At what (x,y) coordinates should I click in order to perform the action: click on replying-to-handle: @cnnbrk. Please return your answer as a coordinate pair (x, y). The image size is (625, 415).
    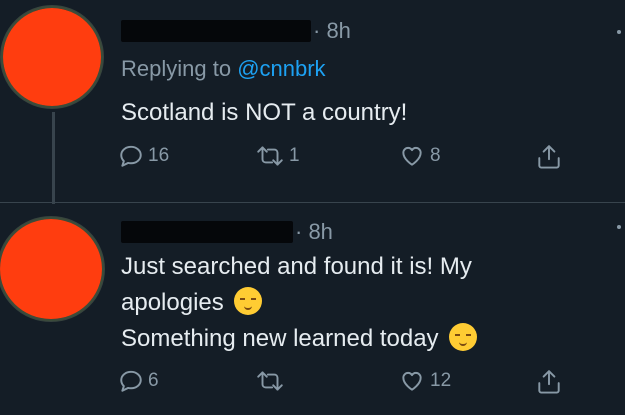
    Looking at the image, I should click on (281, 68).